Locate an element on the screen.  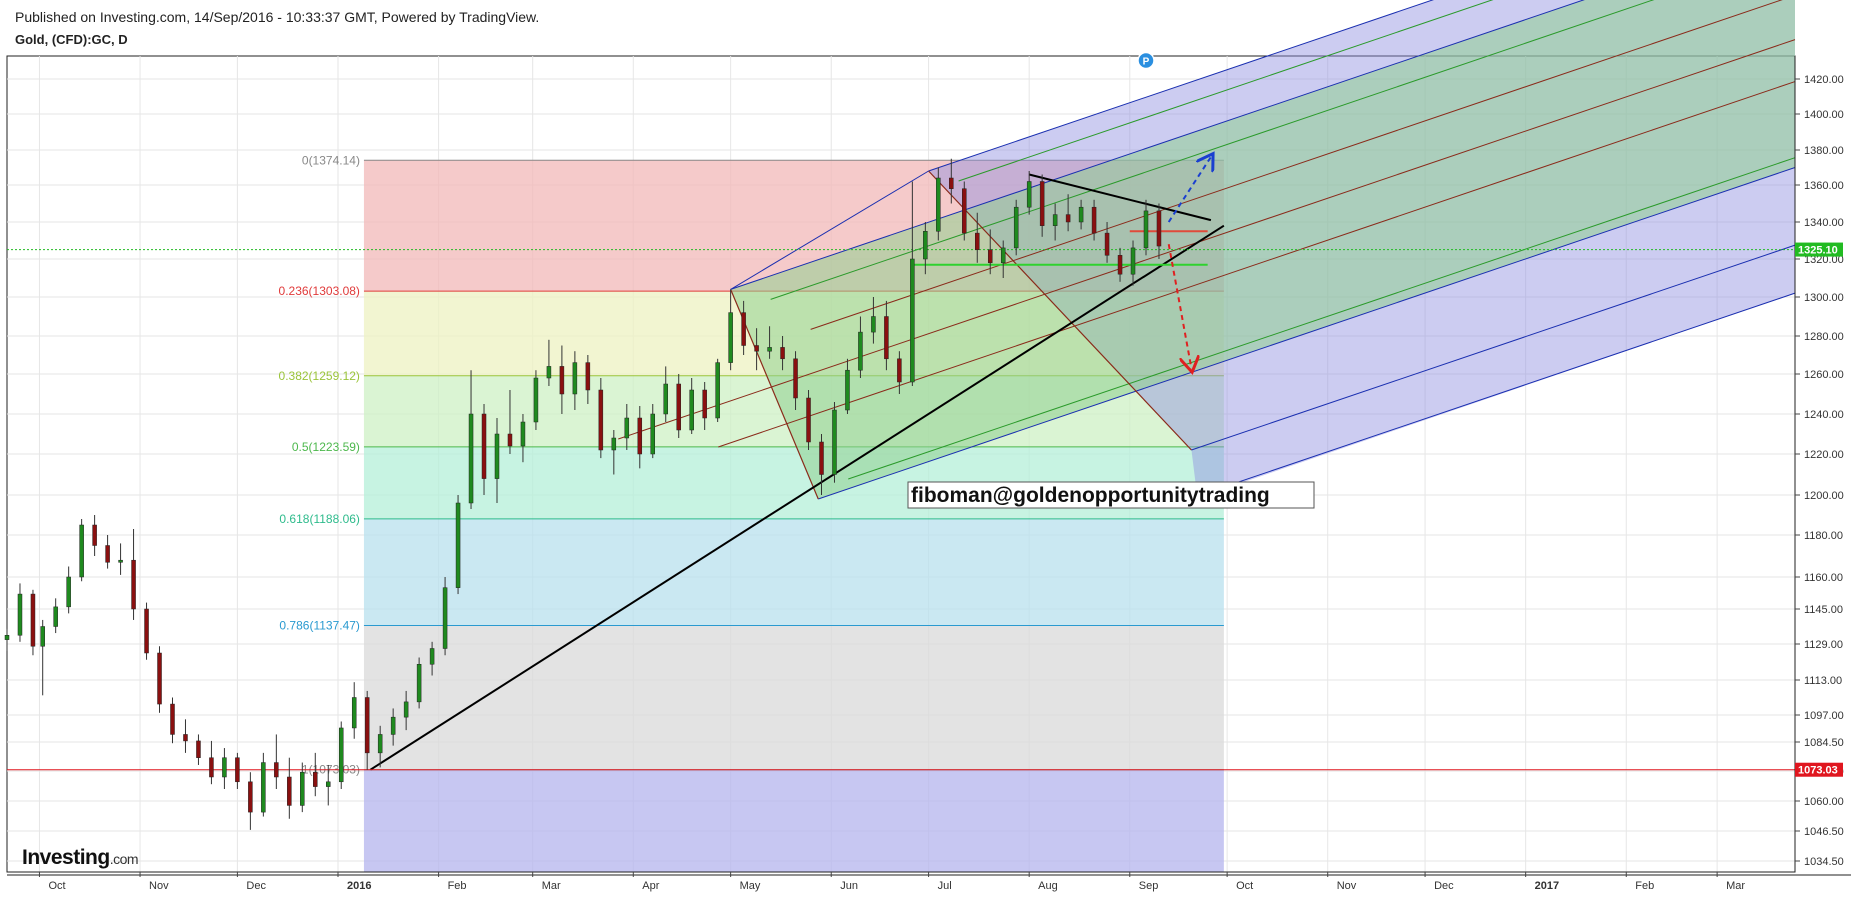
y-tick-label: 1060.00 is located at coordinates (1824, 802).